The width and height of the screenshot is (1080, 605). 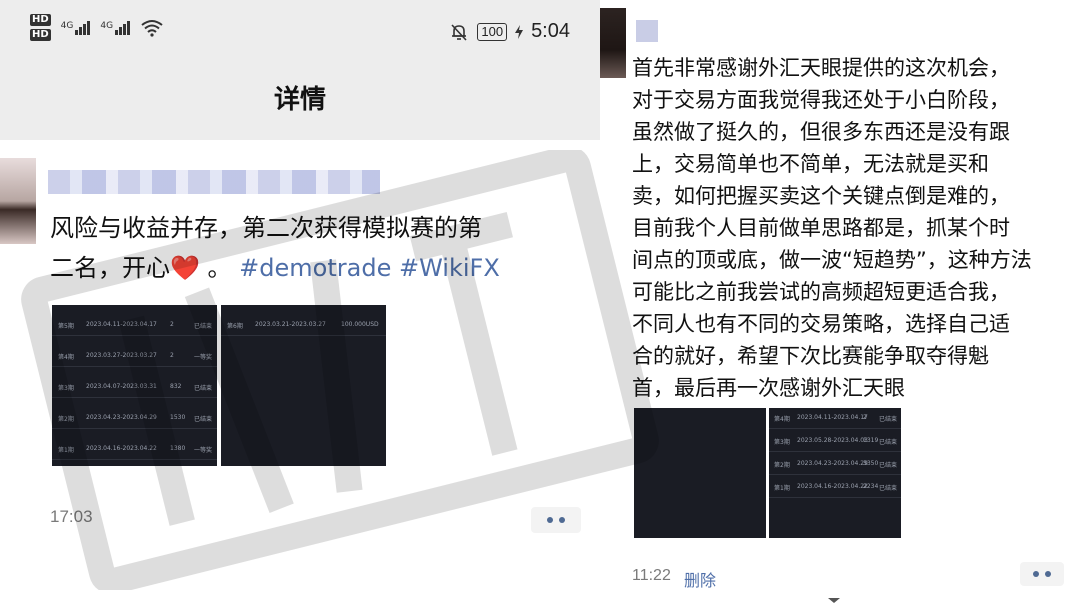 What do you see at coordinates (700, 579) in the screenshot?
I see `delete-link: 删除` at bounding box center [700, 579].